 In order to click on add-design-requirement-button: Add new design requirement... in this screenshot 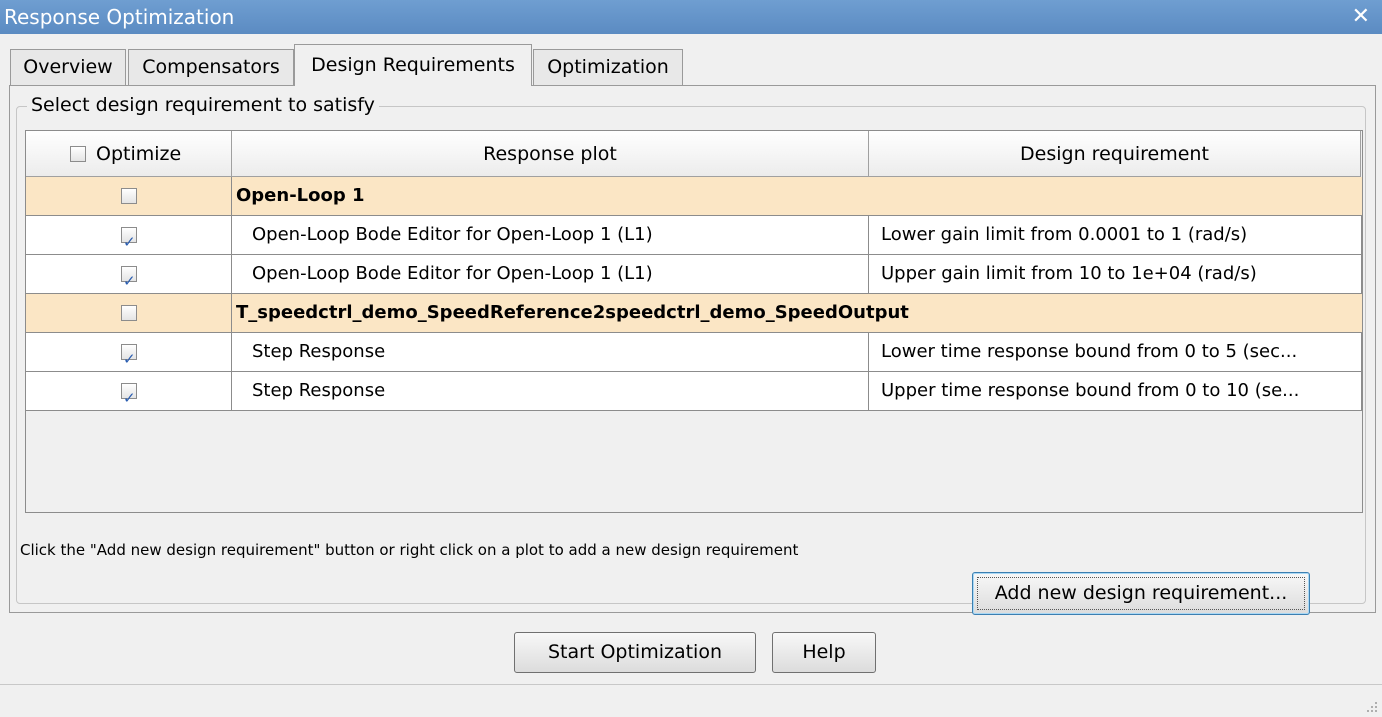, I will do `click(1141, 593)`.